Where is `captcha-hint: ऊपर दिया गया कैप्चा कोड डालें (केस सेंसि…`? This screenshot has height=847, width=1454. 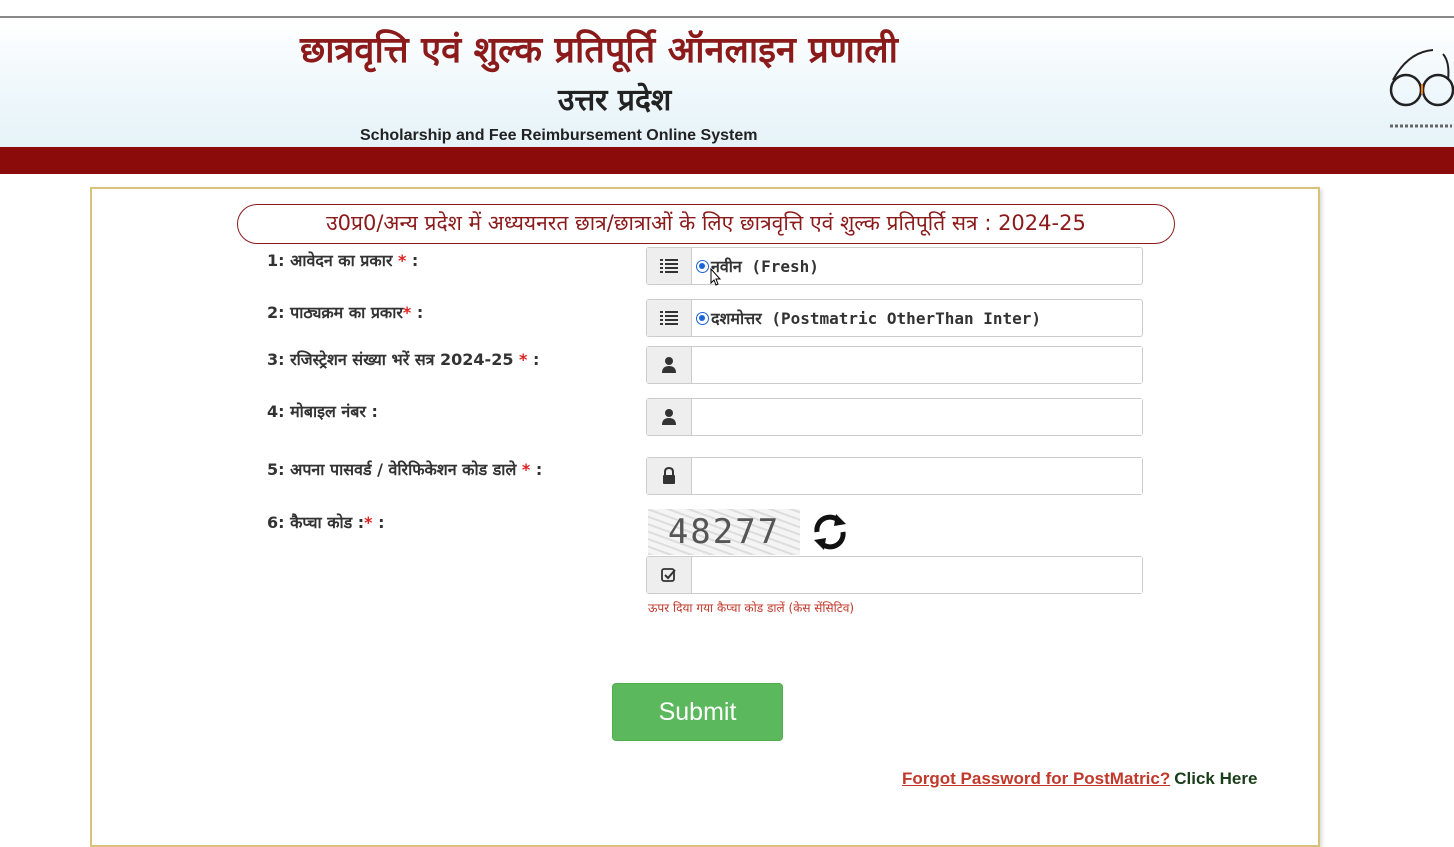 captcha-hint: ऊपर दिया गया कैप्चा कोड डालें (केस सेंसि… is located at coordinates (751, 608).